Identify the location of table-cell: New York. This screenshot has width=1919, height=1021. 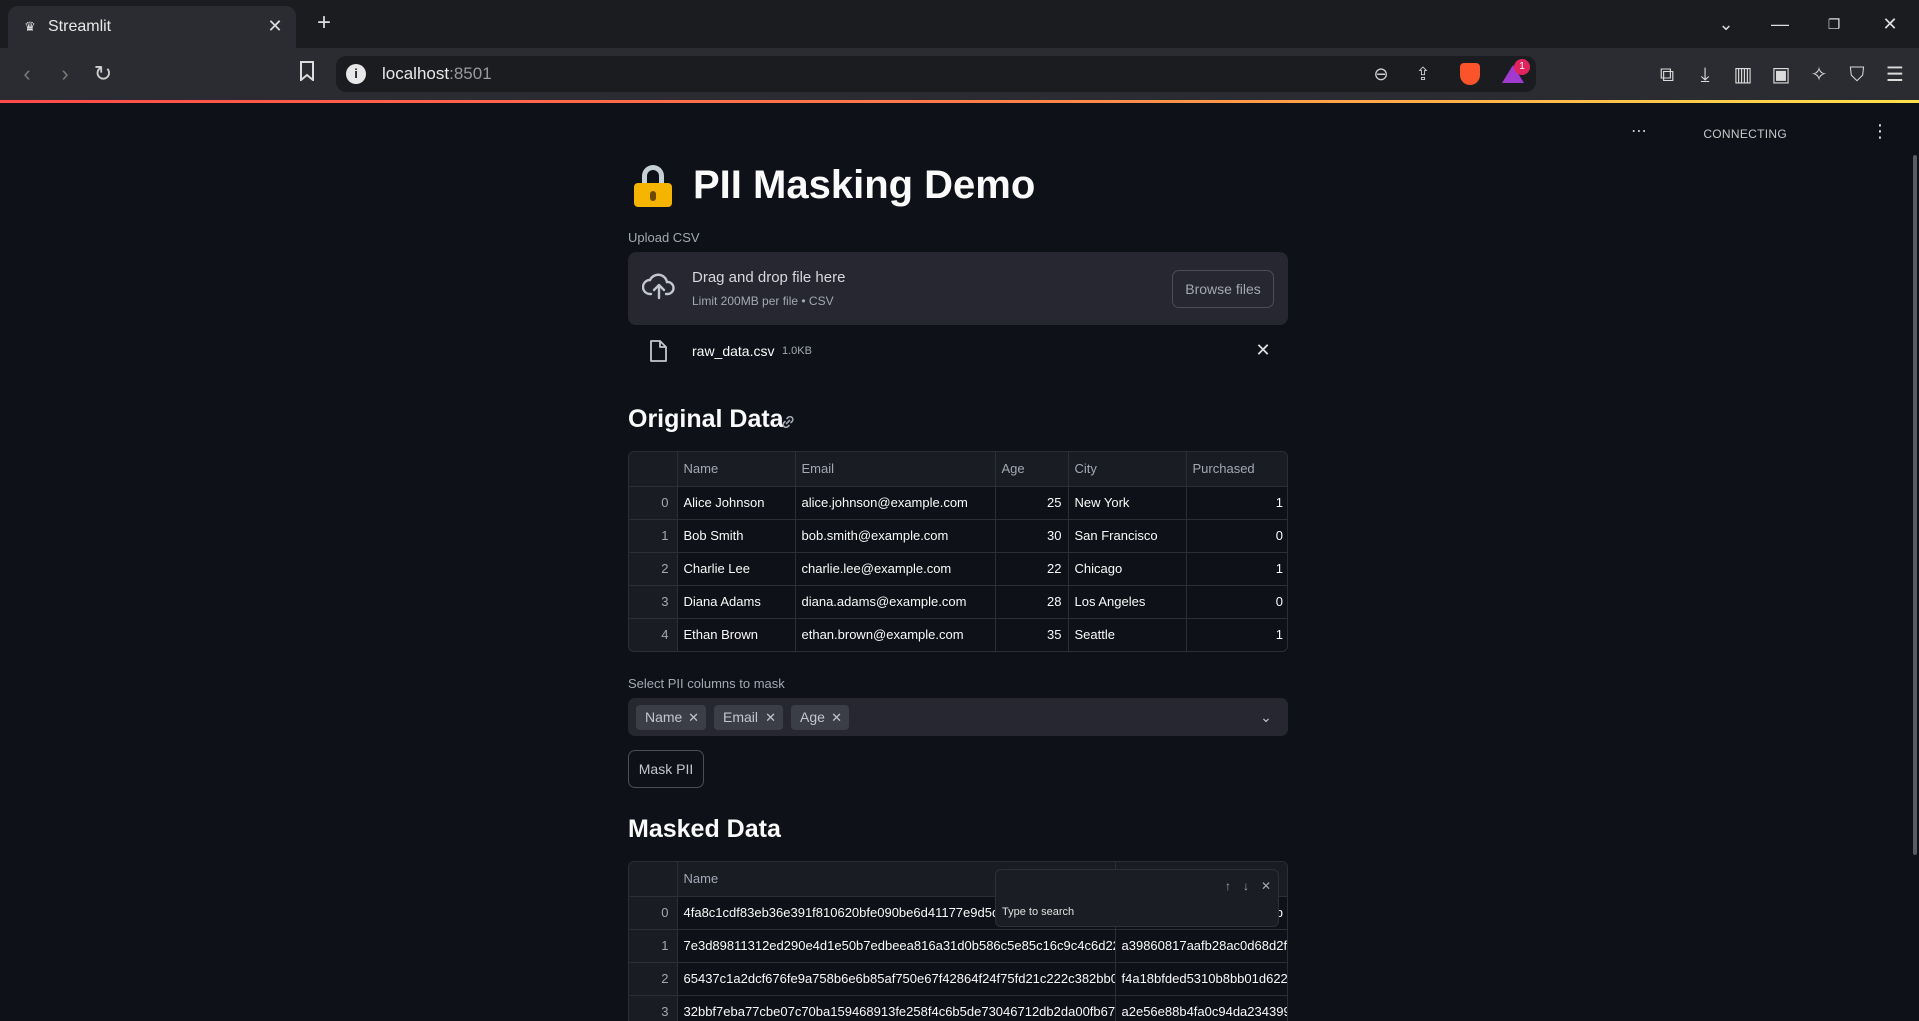
(1127, 503).